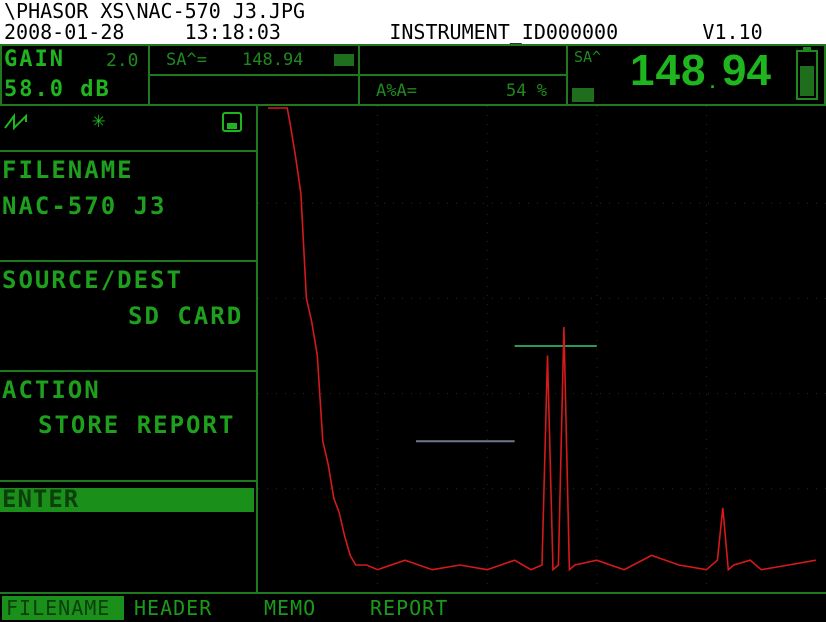  I want to click on source-dest-value: SD CARD, so click(185, 316).